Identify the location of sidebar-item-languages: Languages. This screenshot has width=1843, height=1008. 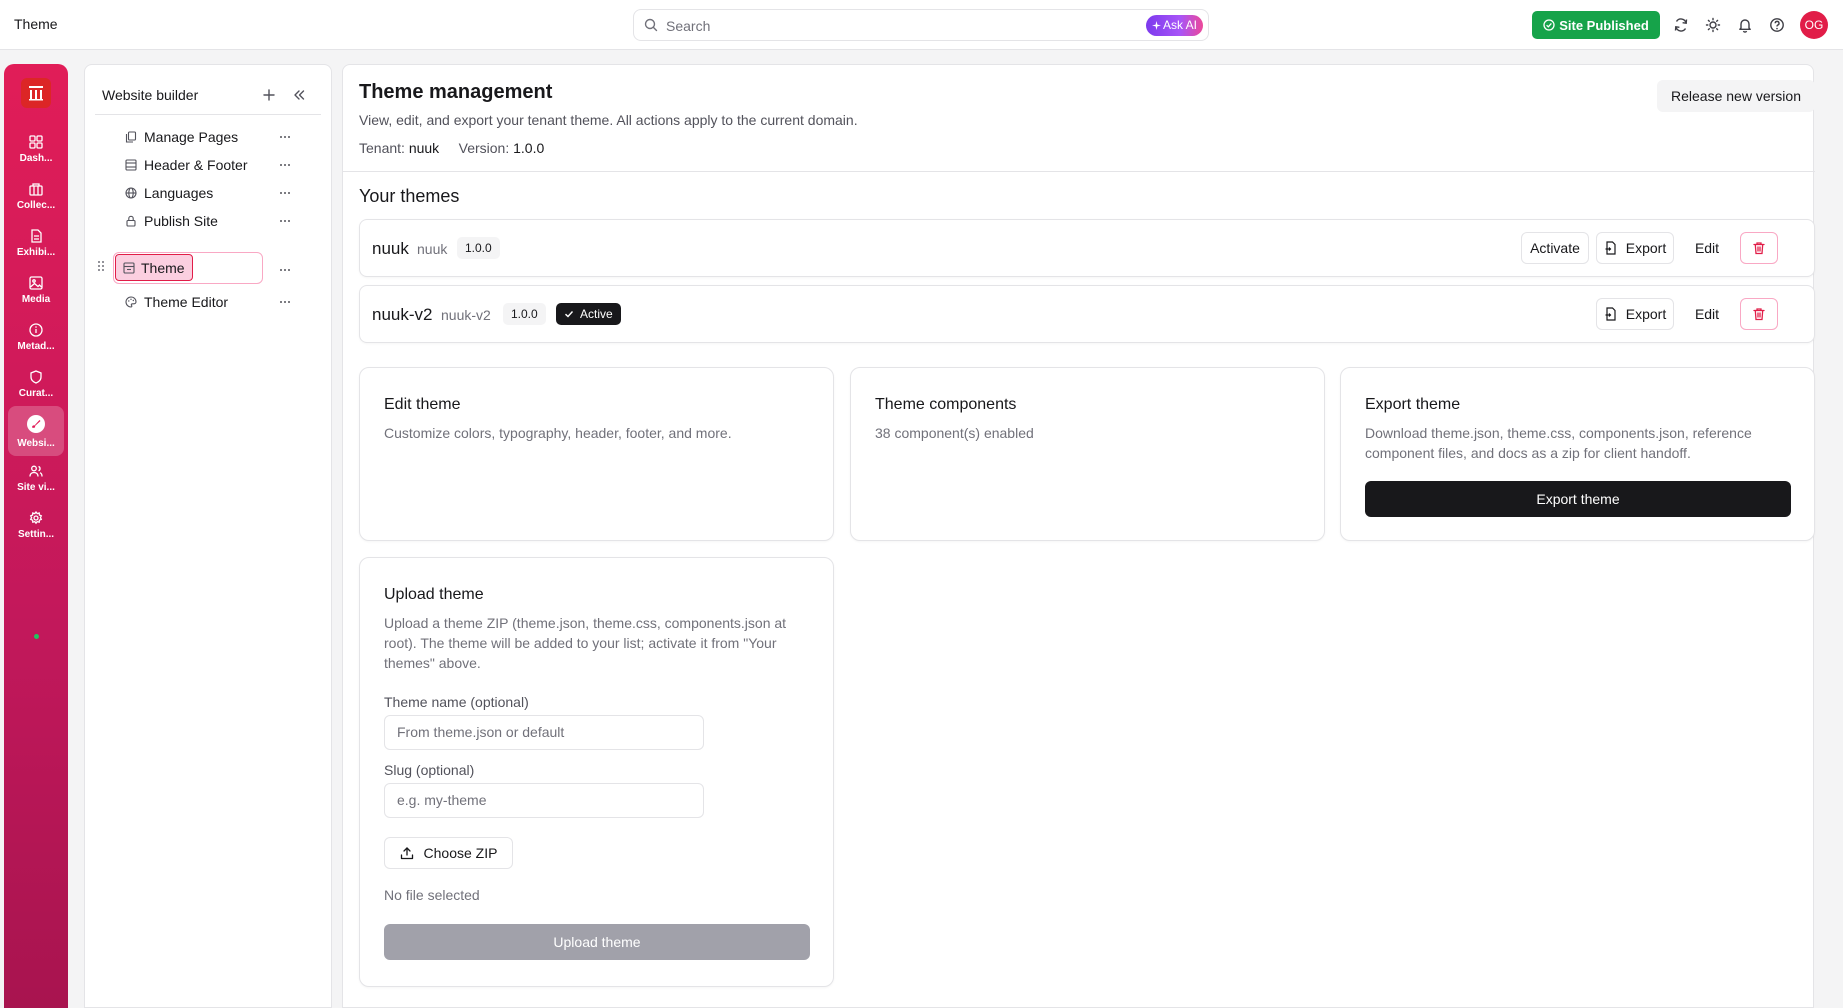
(203, 193).